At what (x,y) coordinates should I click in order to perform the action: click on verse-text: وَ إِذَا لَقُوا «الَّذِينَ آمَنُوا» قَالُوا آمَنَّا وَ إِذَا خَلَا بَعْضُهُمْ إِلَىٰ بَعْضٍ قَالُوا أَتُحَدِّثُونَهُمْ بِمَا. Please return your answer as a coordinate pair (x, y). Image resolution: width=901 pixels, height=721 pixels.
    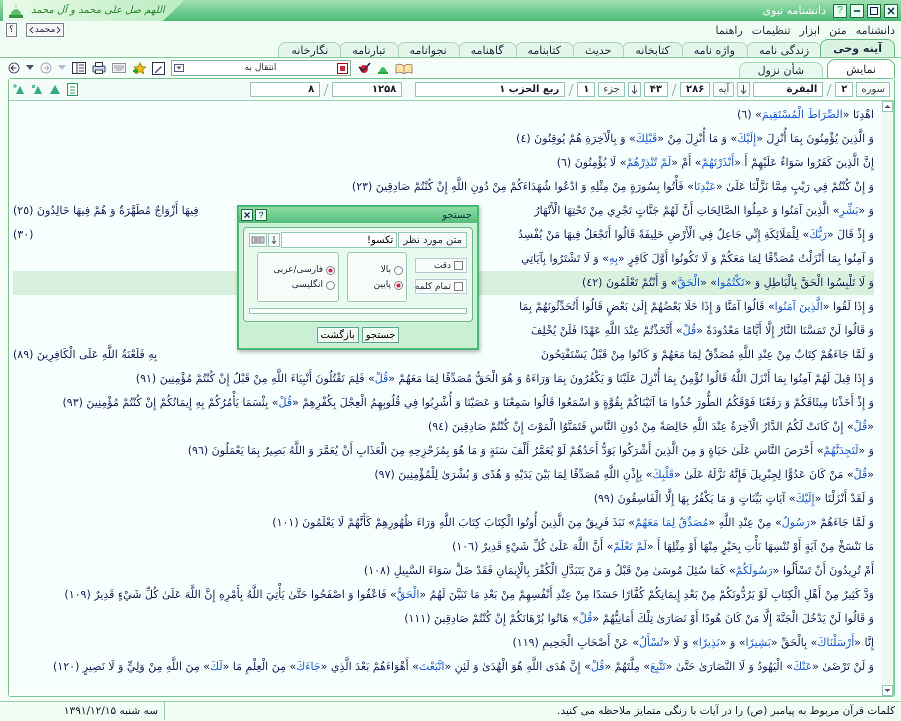
    Looking at the image, I should click on (696, 307).